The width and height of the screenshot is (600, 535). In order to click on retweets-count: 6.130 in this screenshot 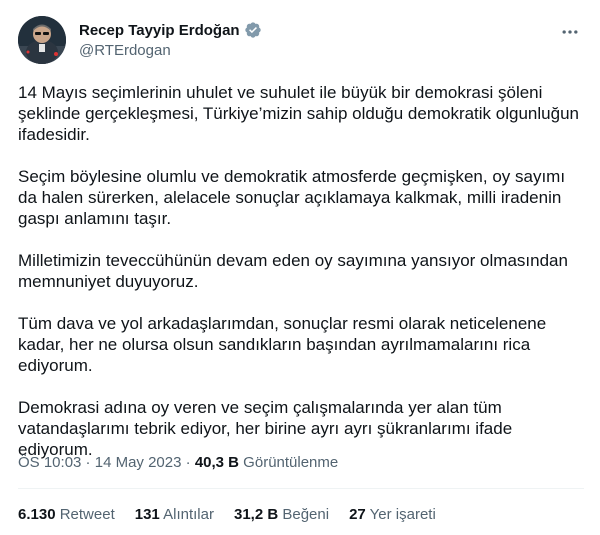, I will do `click(37, 514)`.